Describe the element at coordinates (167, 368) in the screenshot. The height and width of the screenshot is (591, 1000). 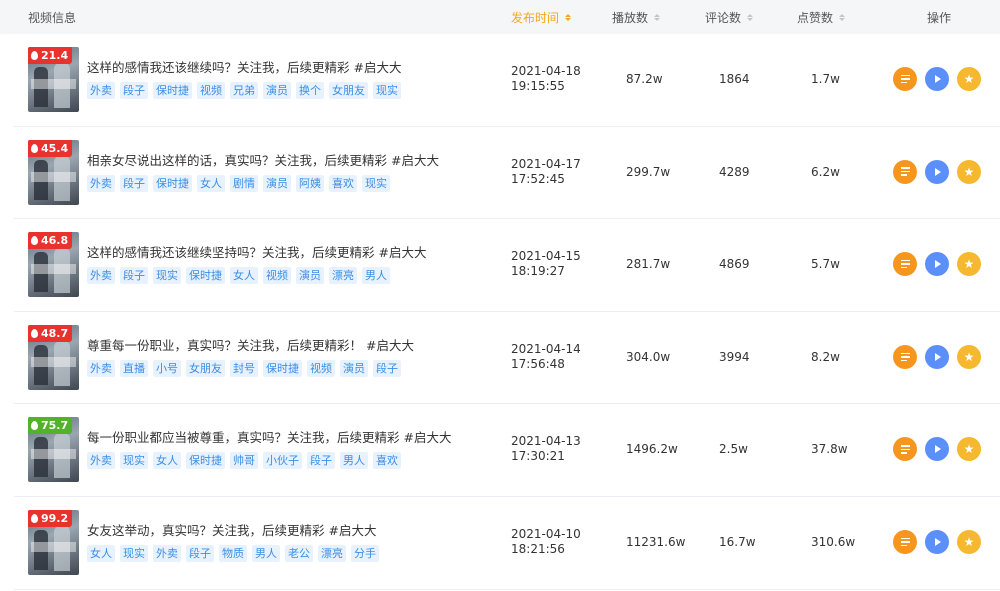
I see `tag: 小号` at that location.